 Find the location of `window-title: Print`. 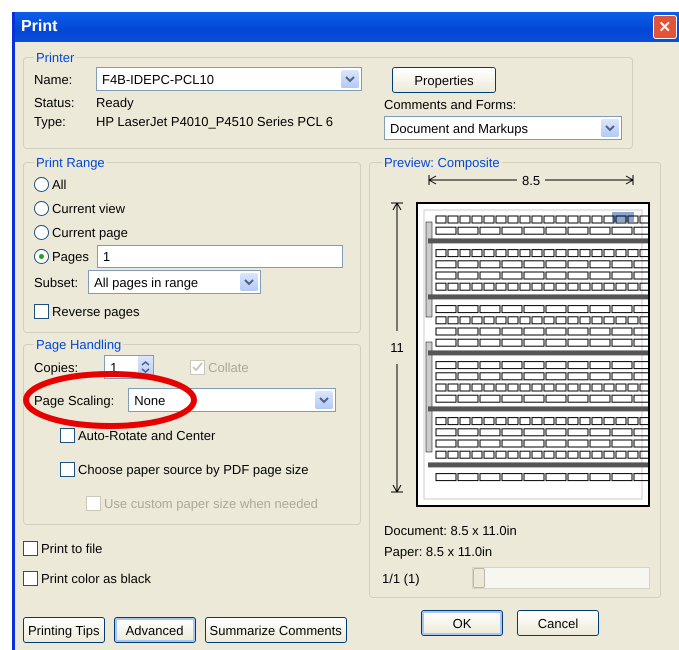

window-title: Print is located at coordinates (39, 27).